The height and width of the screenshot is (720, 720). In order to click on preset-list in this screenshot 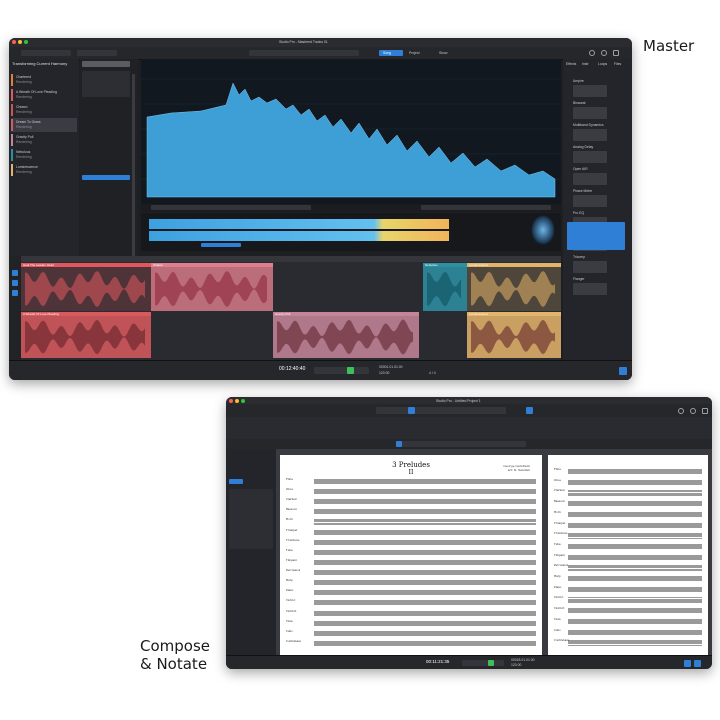, I will do `click(106, 84)`.